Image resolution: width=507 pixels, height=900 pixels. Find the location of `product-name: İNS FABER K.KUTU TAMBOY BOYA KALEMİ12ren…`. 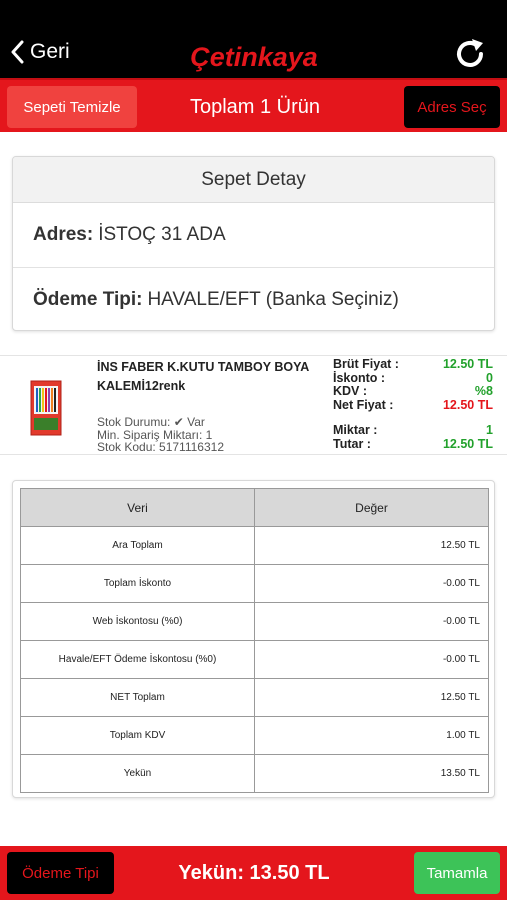

product-name: İNS FABER K.KUTU TAMBOY BOYA KALEMİ12ren… is located at coordinates (203, 376).